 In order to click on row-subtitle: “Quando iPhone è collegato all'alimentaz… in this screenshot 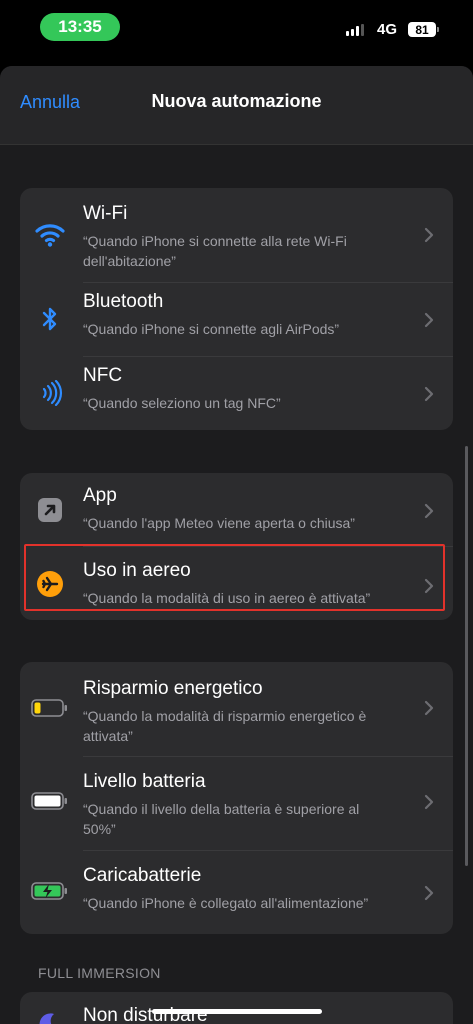, I will do `click(226, 903)`.